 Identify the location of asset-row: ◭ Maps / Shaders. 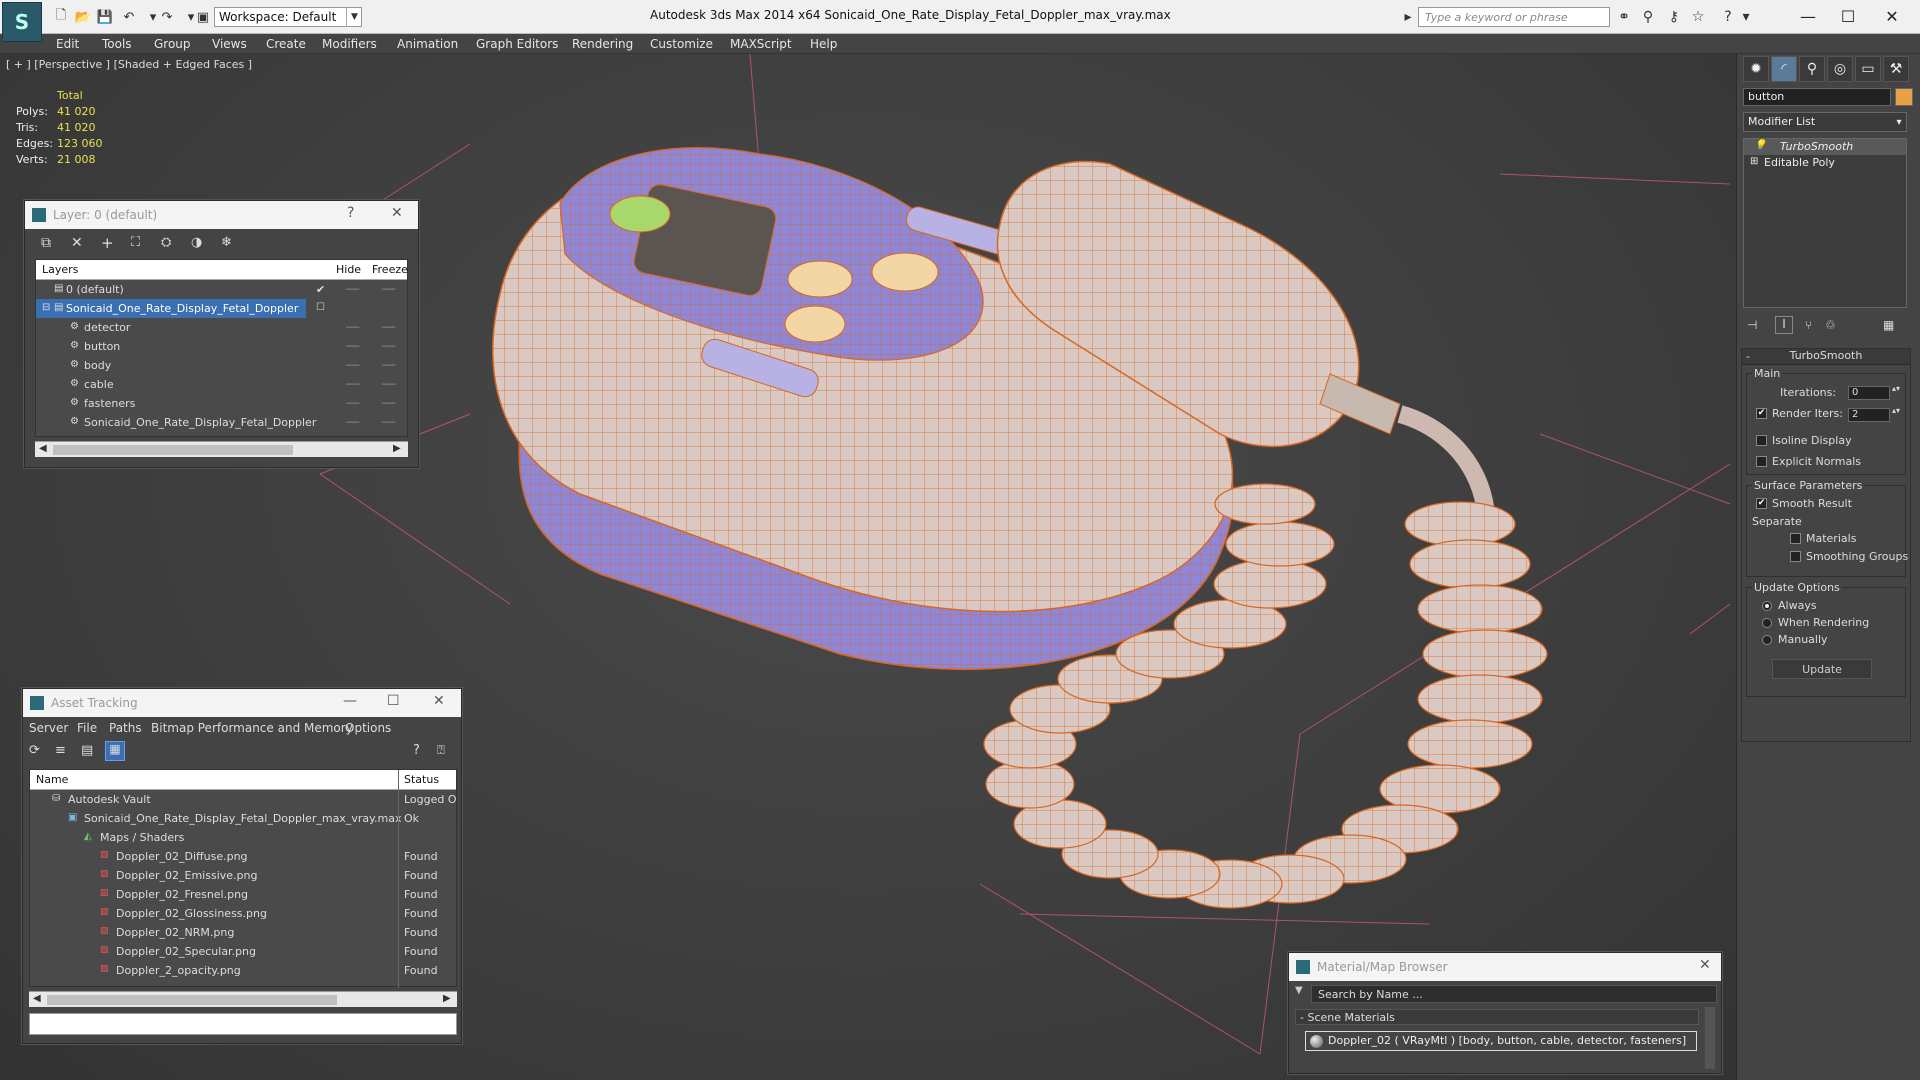
(243, 837).